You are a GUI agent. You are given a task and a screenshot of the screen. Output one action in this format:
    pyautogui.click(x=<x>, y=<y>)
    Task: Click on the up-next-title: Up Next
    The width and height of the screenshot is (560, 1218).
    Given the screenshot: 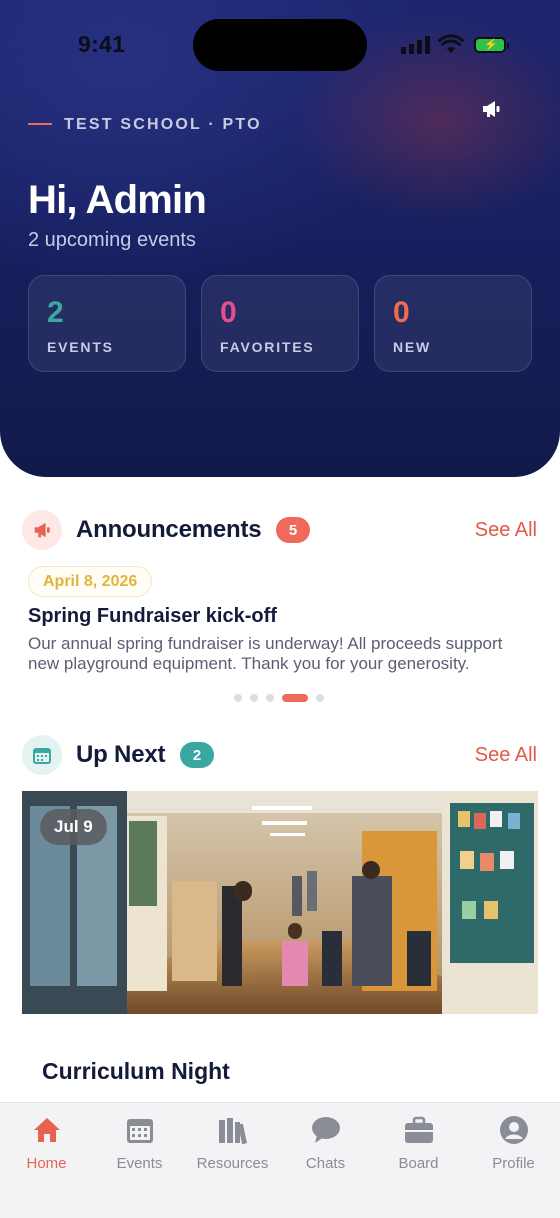 What is the action you would take?
    pyautogui.click(x=121, y=754)
    